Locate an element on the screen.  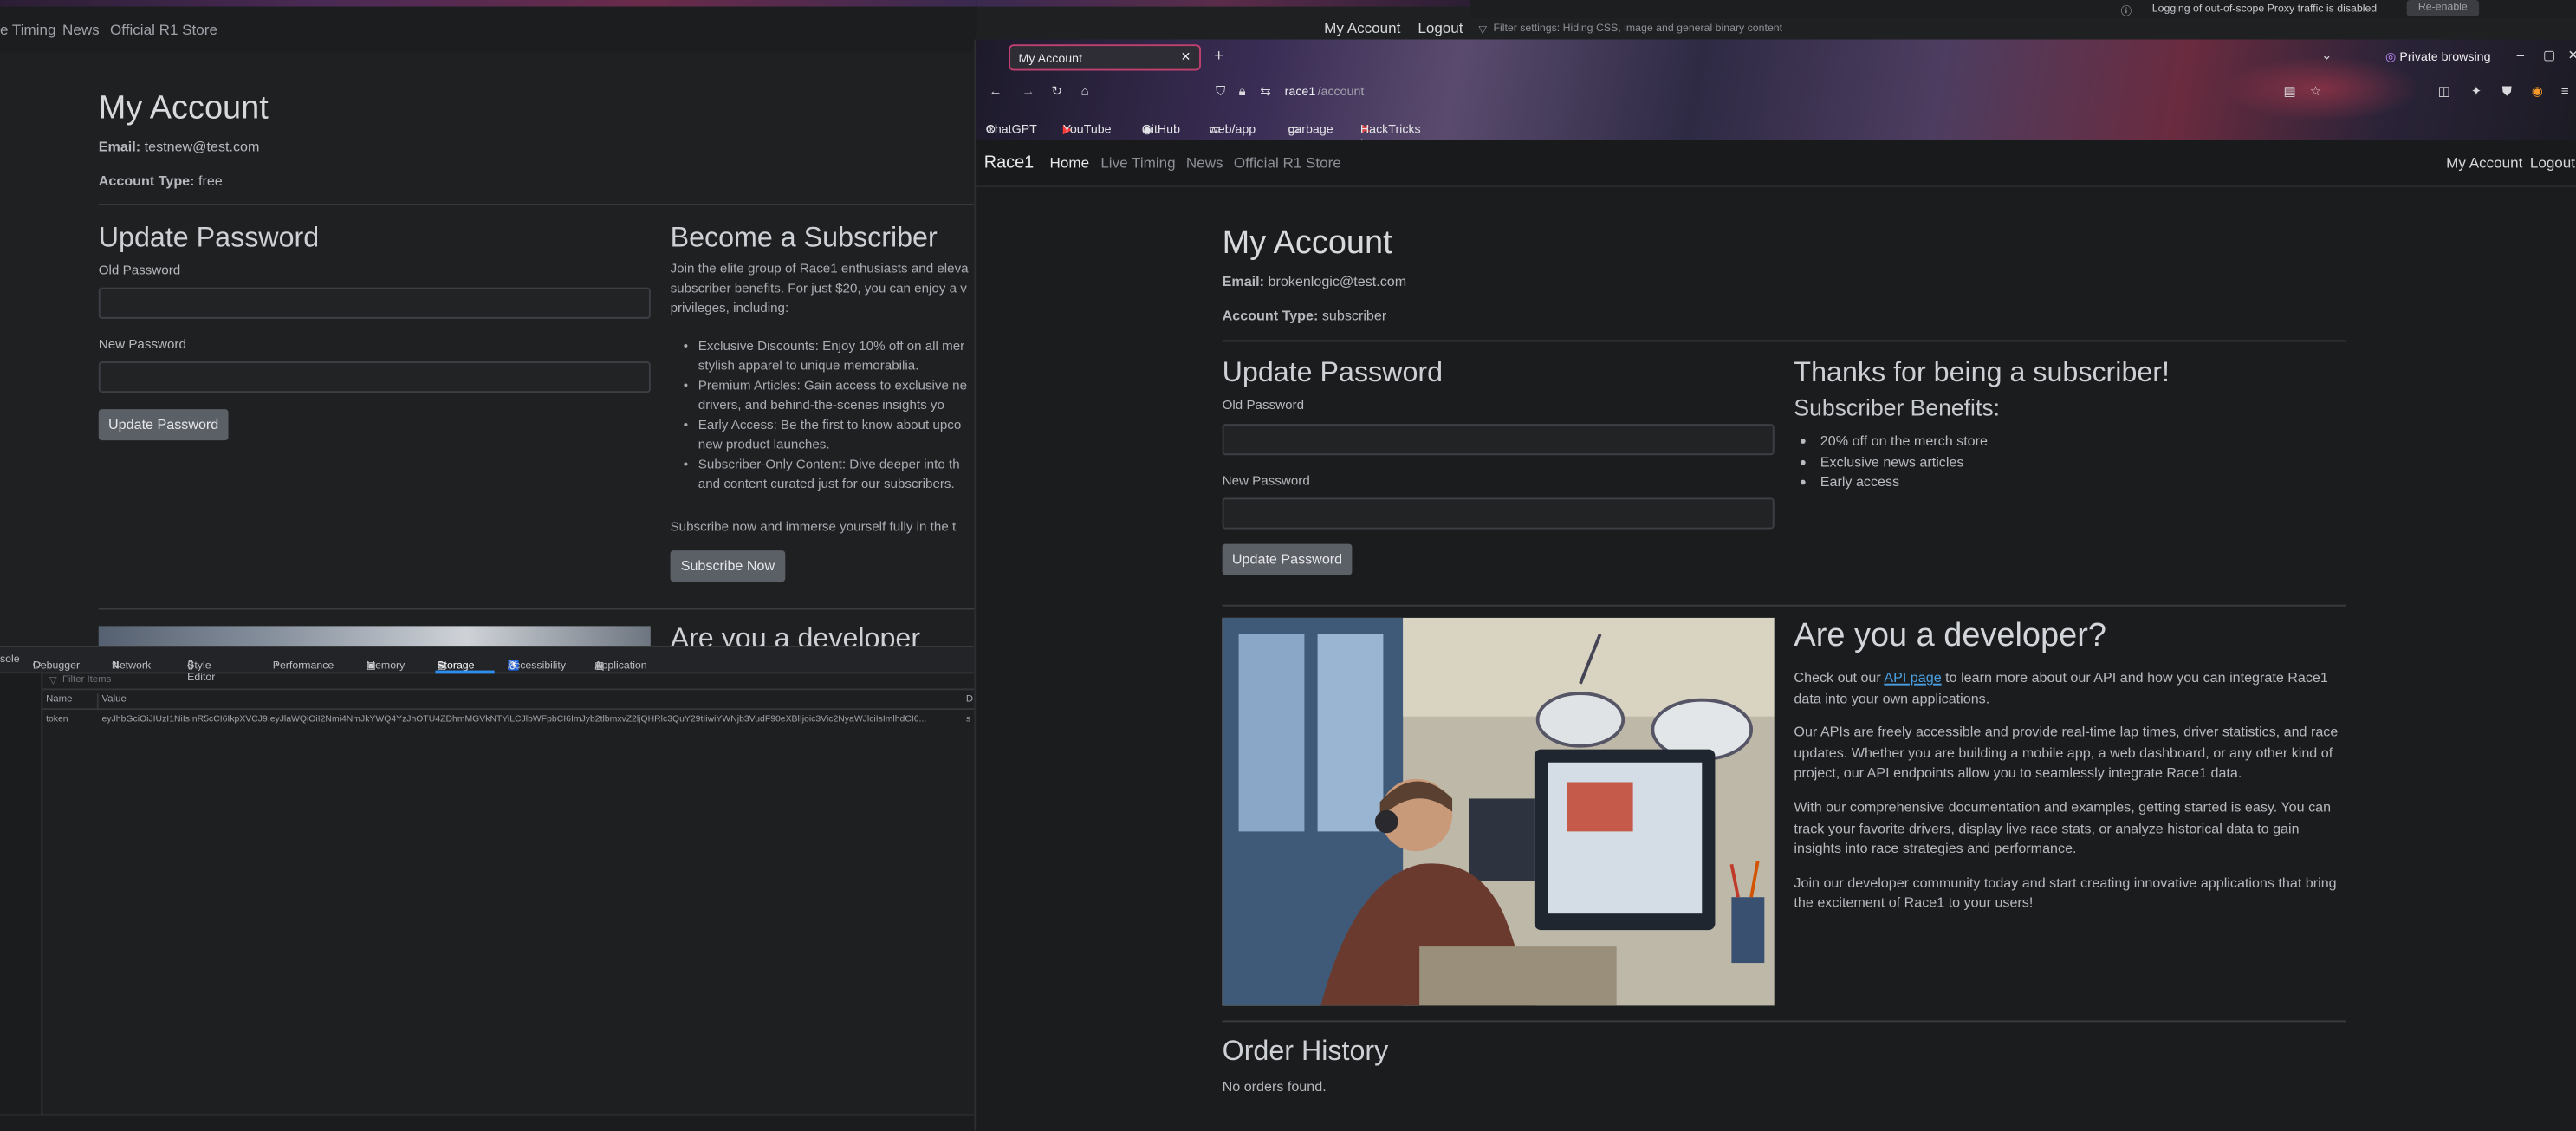
page-title: My Account is located at coordinates (1307, 243).